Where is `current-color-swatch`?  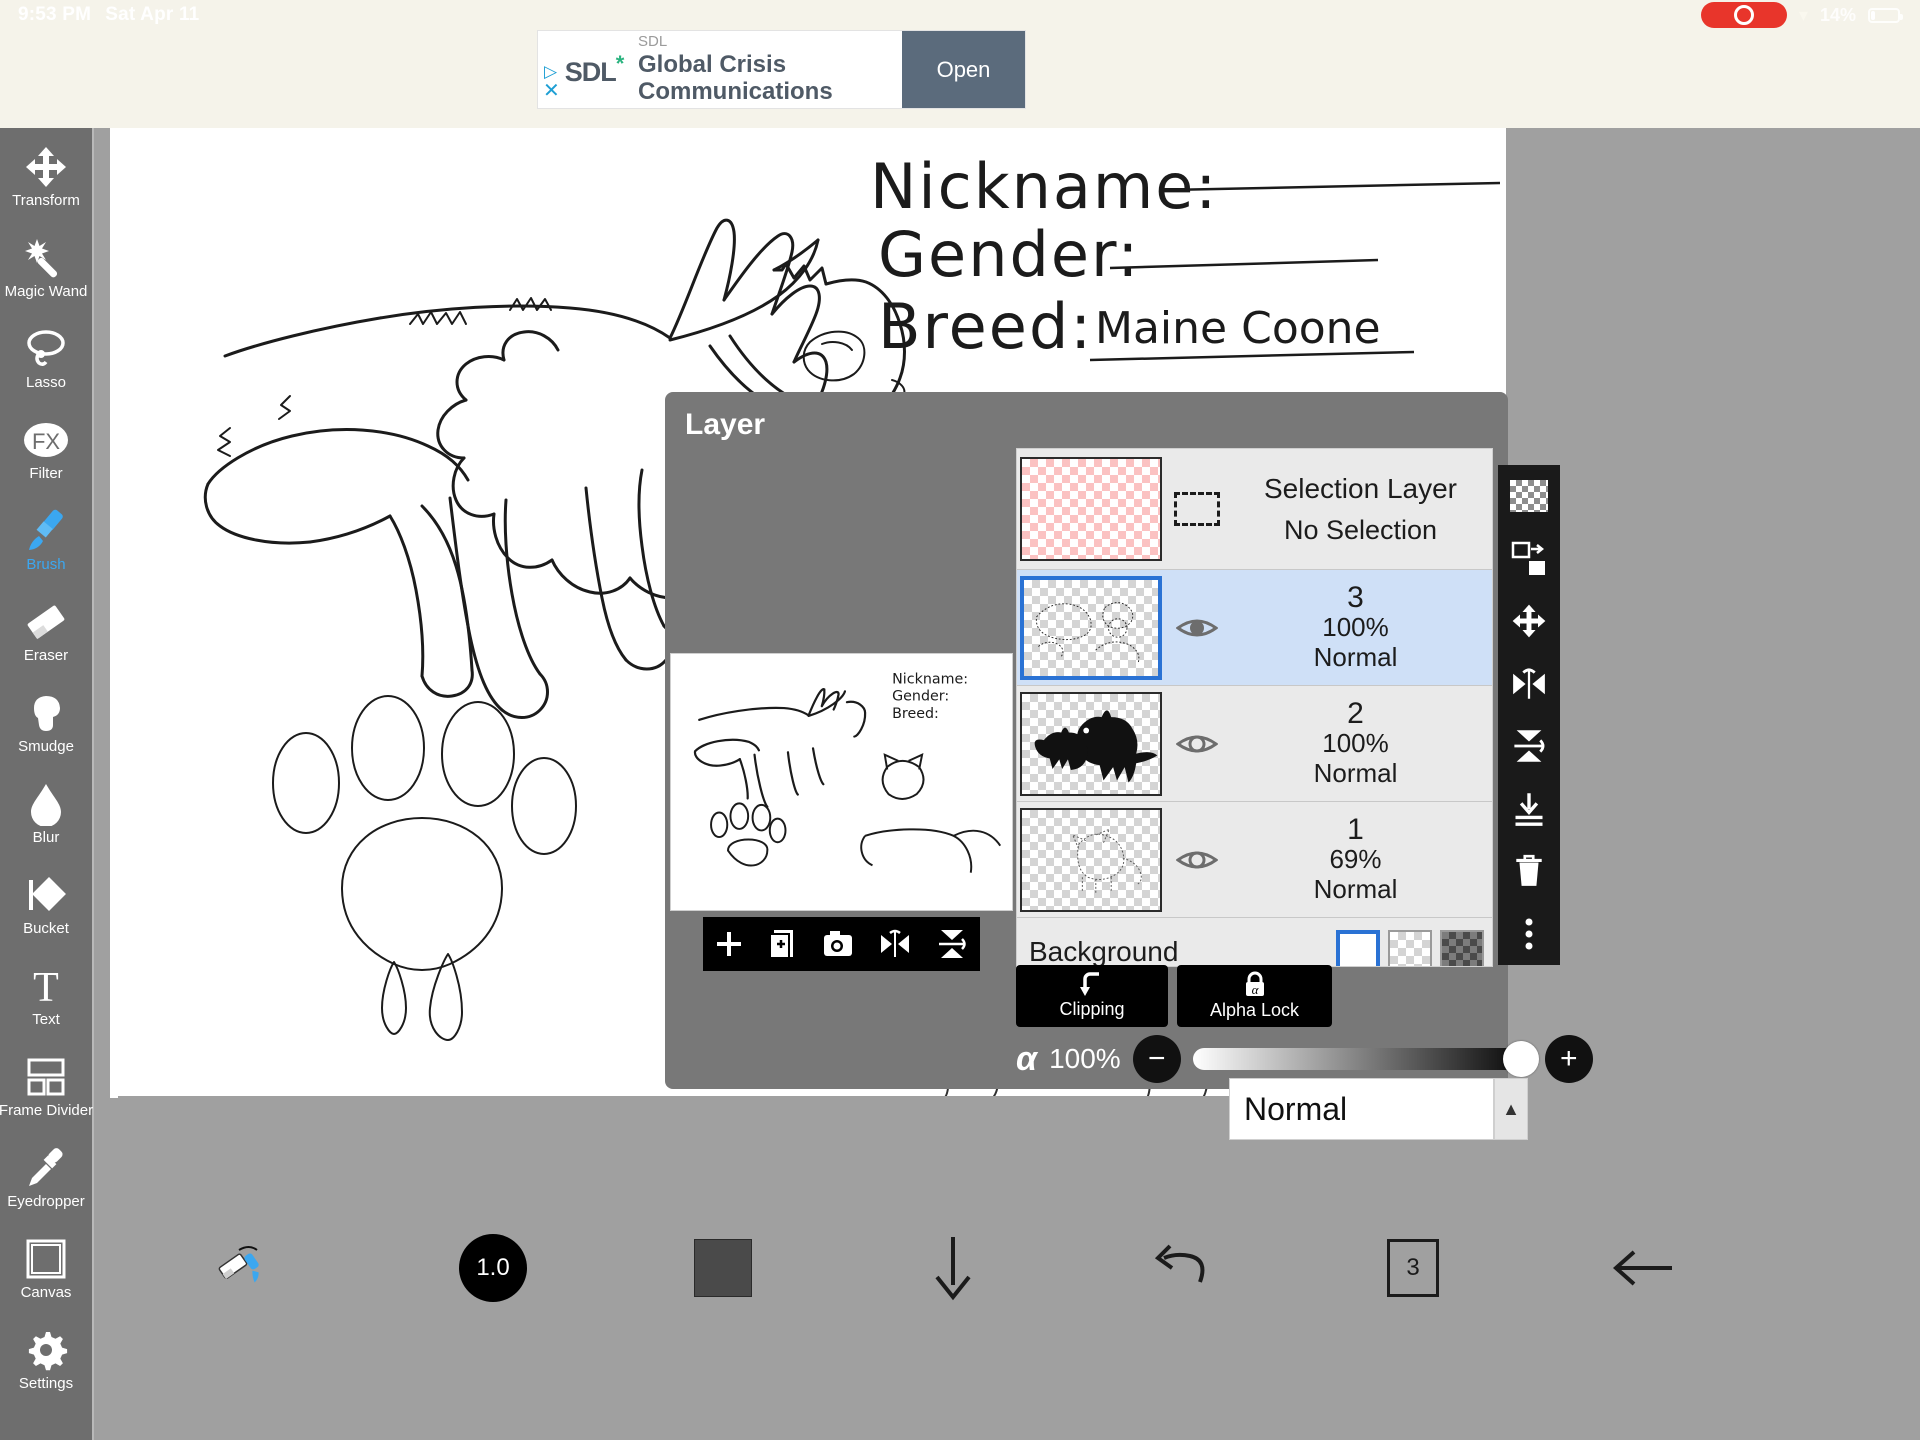
current-color-swatch is located at coordinates (723, 1268).